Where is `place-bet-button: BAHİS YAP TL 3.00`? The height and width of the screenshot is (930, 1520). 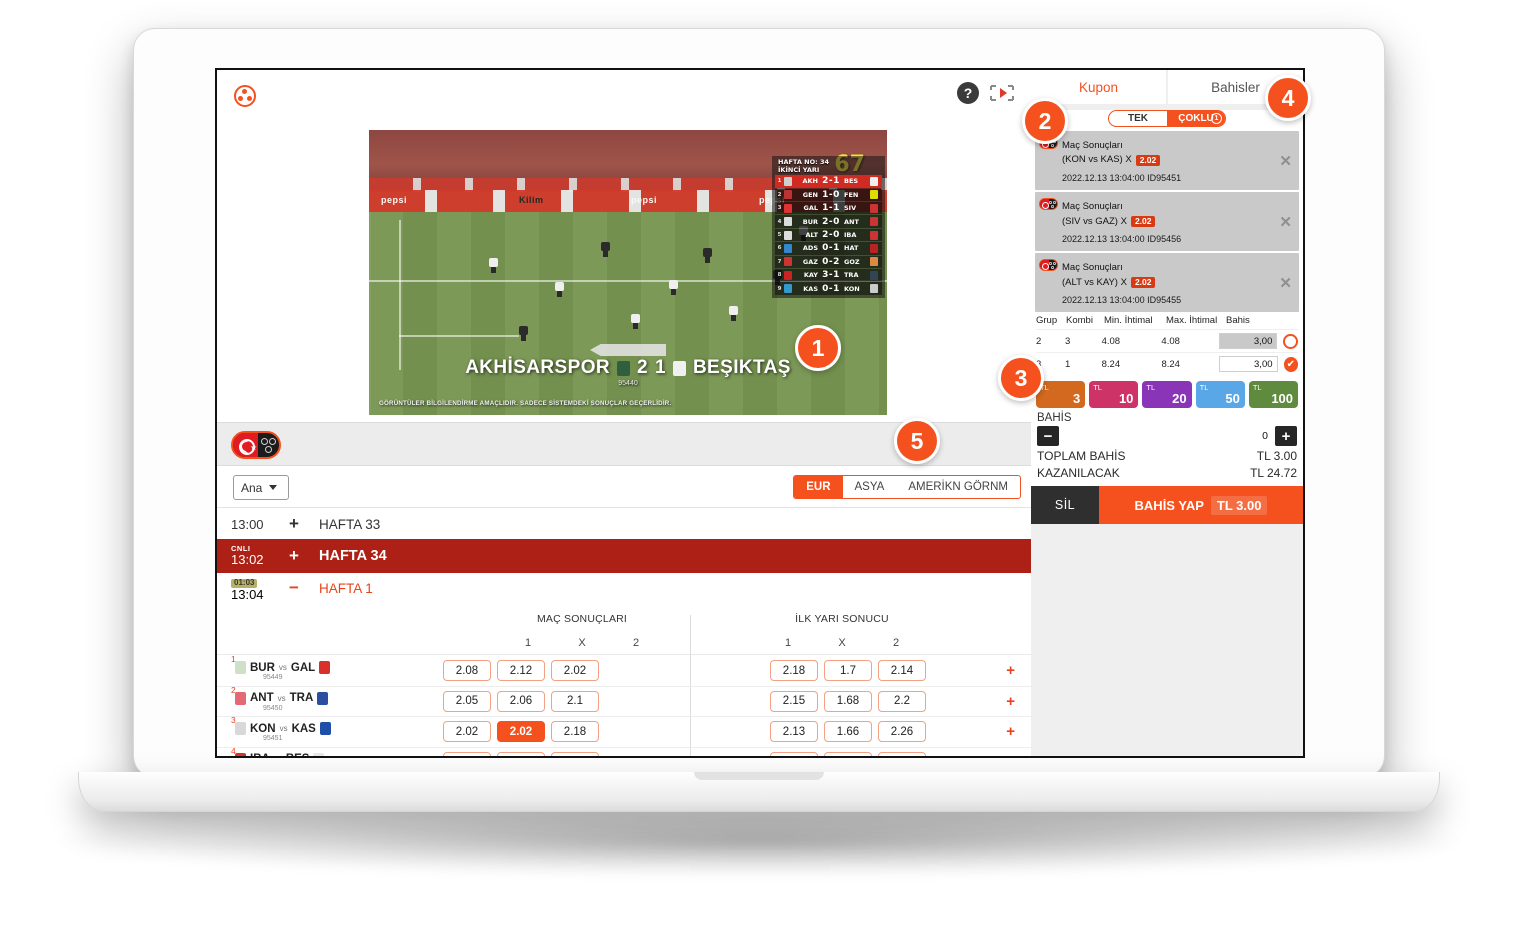
place-bet-button: BAHİS YAP TL 3.00 is located at coordinates (1201, 505).